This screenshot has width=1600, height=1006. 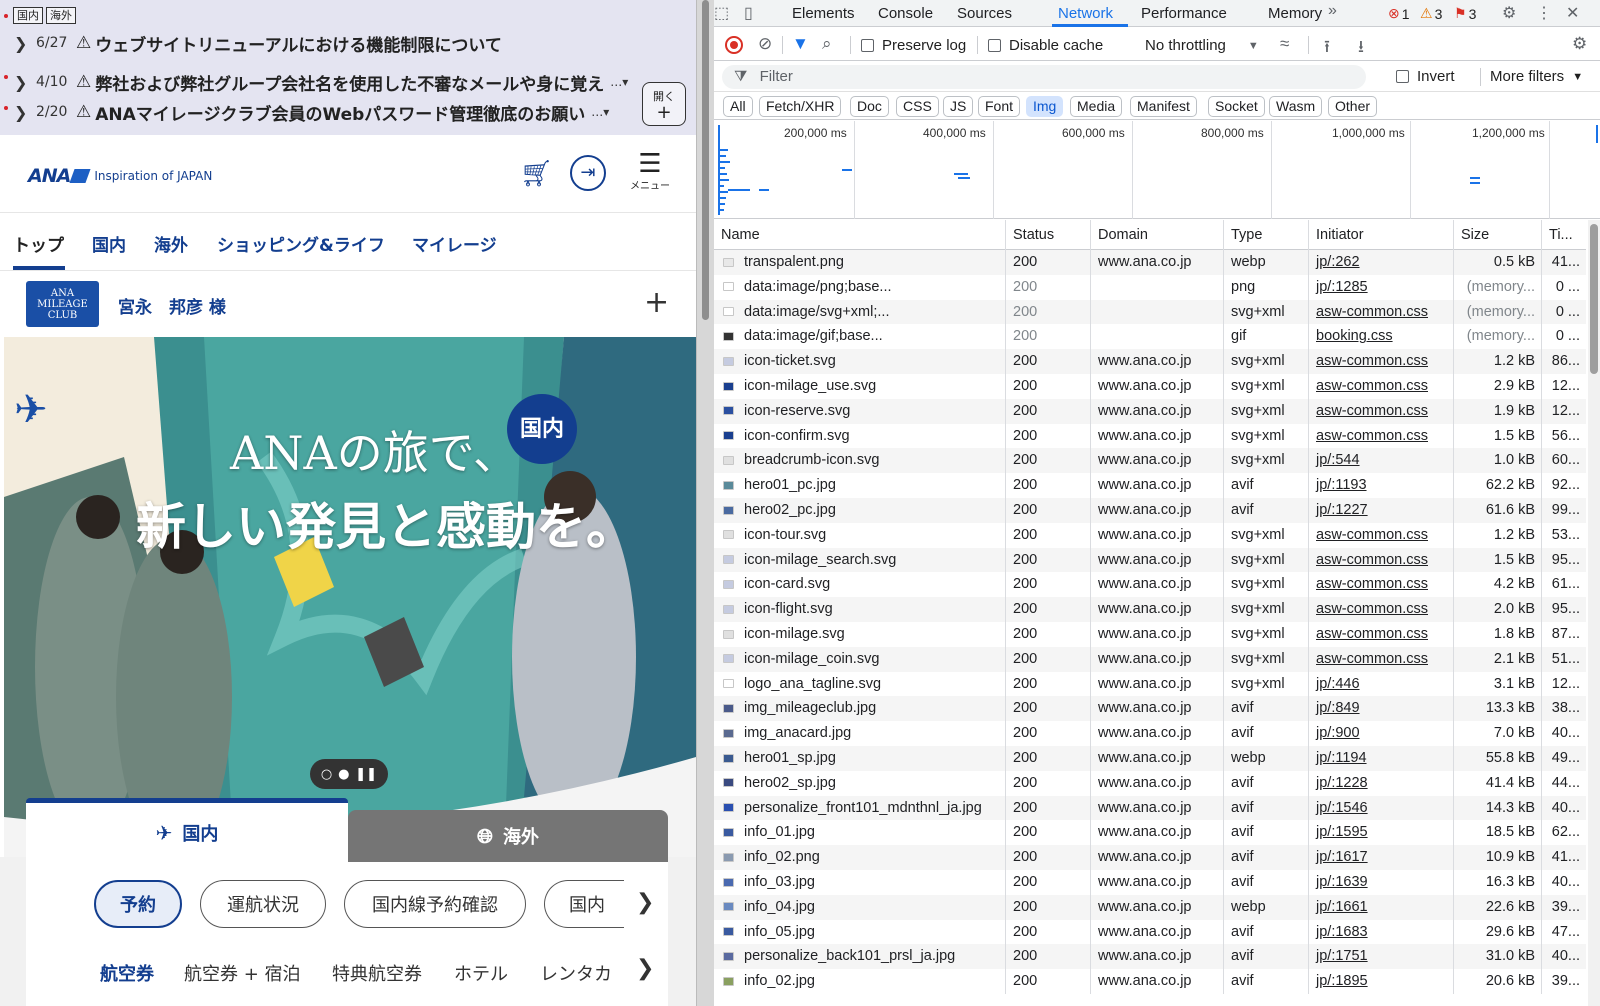 What do you see at coordinates (1381, 709) in the screenshot?
I see `cell-initiator: jp/:849` at bounding box center [1381, 709].